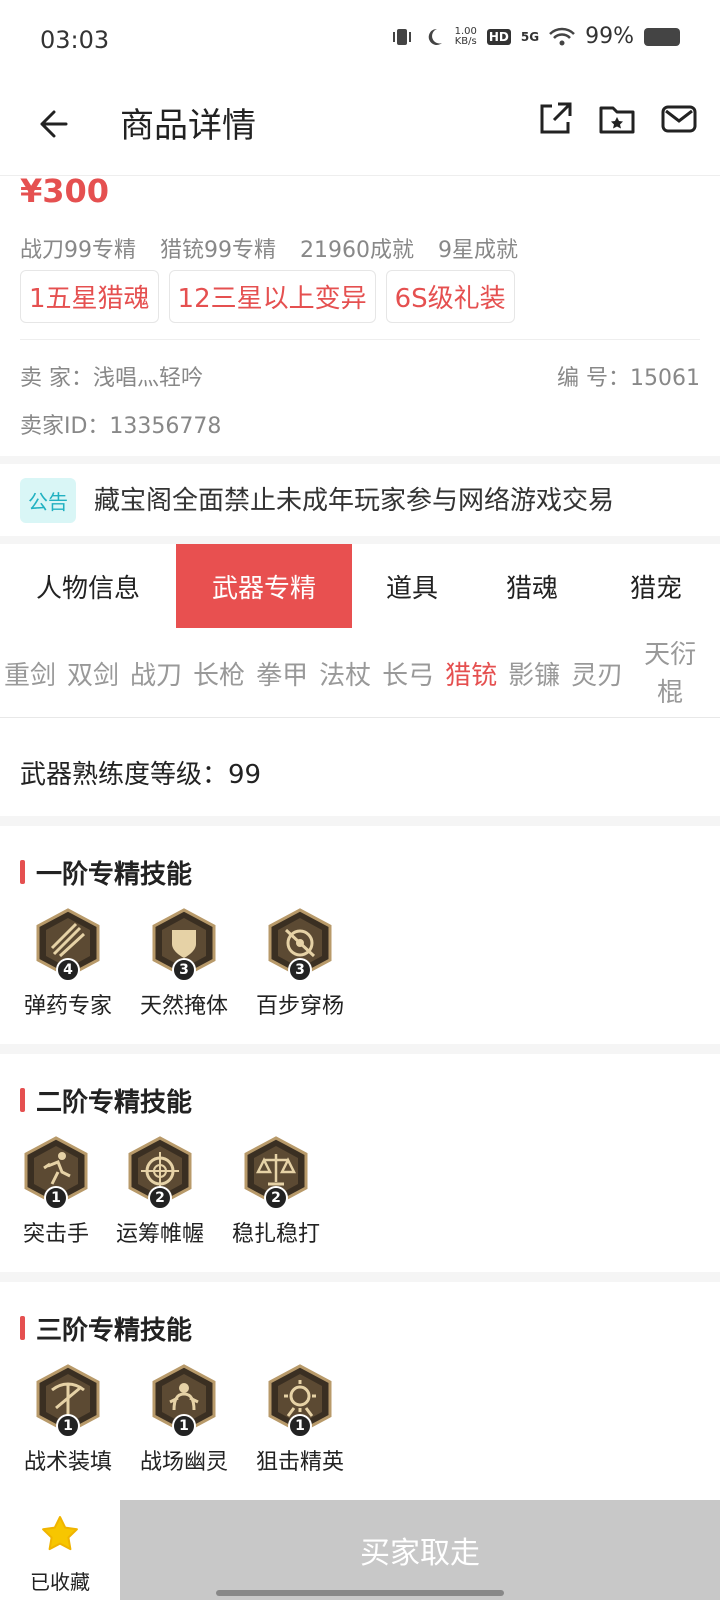  I want to click on spec-item: 猎铳99专精, so click(218, 250).